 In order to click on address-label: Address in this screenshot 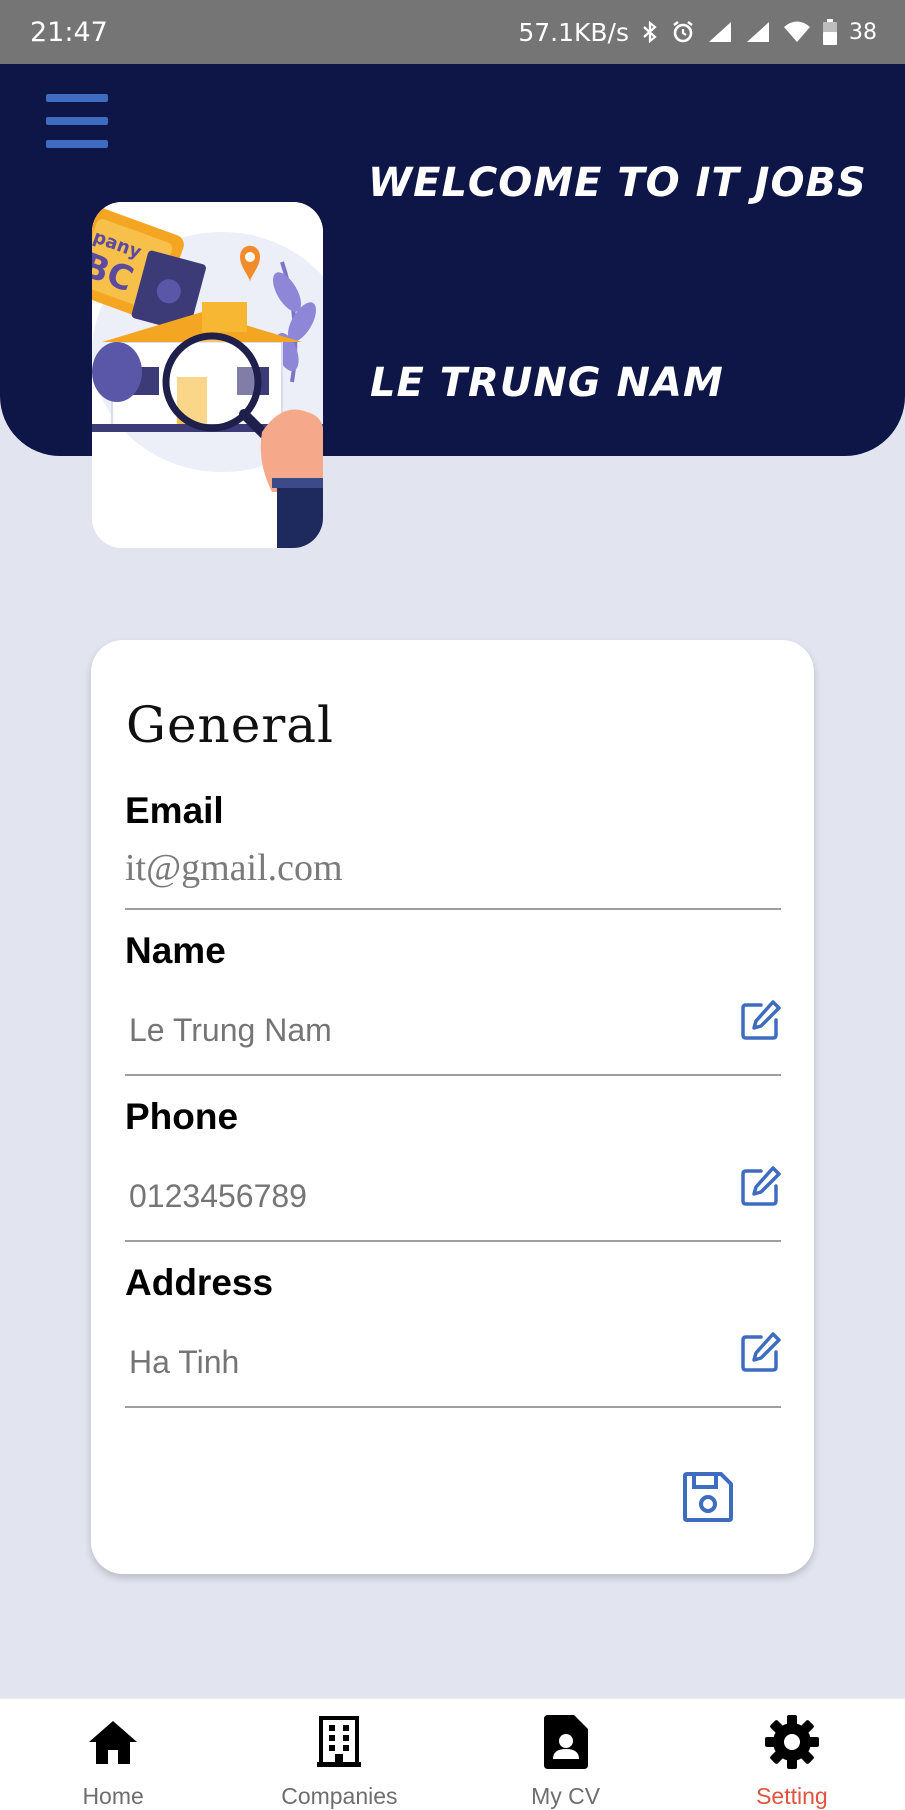, I will do `click(199, 1282)`.